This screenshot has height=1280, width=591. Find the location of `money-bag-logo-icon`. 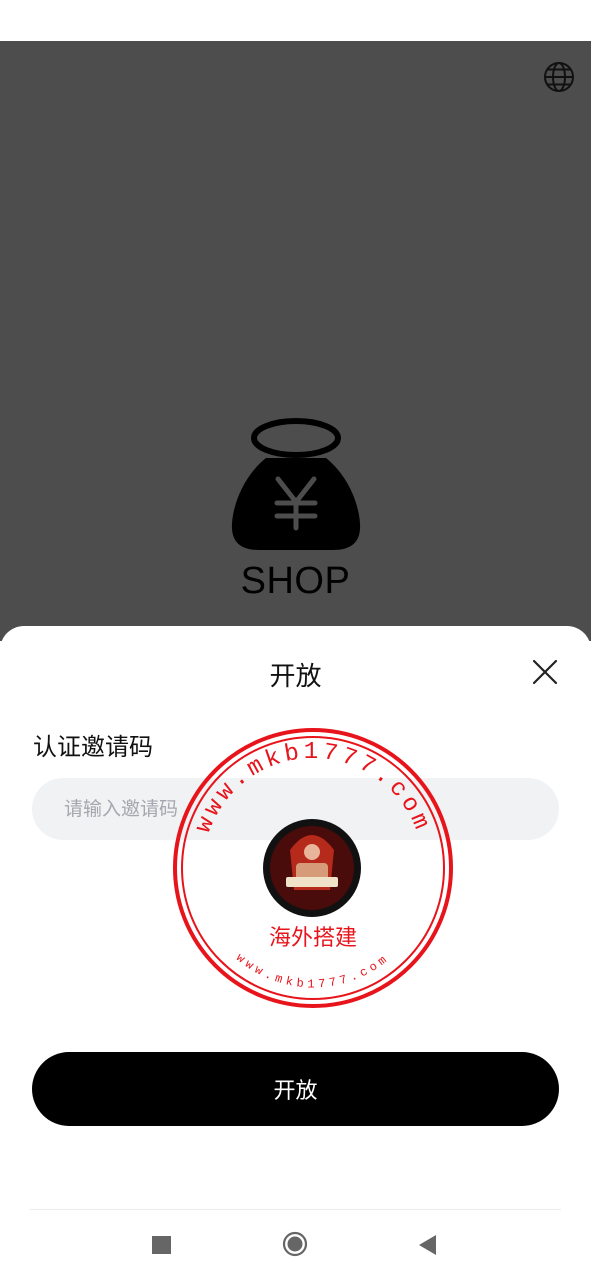

money-bag-logo-icon is located at coordinates (296, 484).